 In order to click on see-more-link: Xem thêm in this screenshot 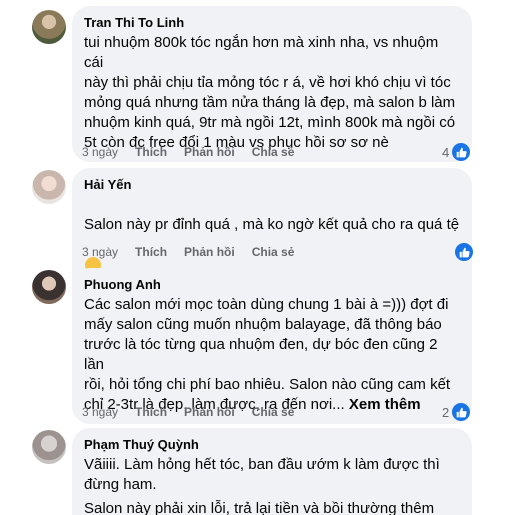, I will do `click(385, 404)`.